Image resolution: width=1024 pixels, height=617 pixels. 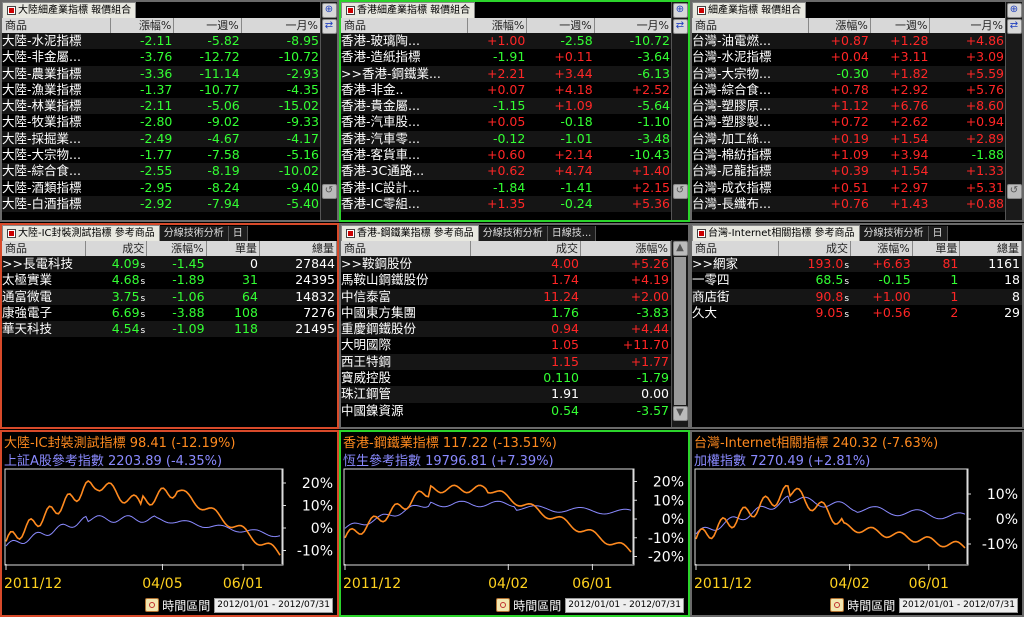 I want to click on table-row: 通富微電 3.75s -1.06 64 14832, so click(x=169, y=296).